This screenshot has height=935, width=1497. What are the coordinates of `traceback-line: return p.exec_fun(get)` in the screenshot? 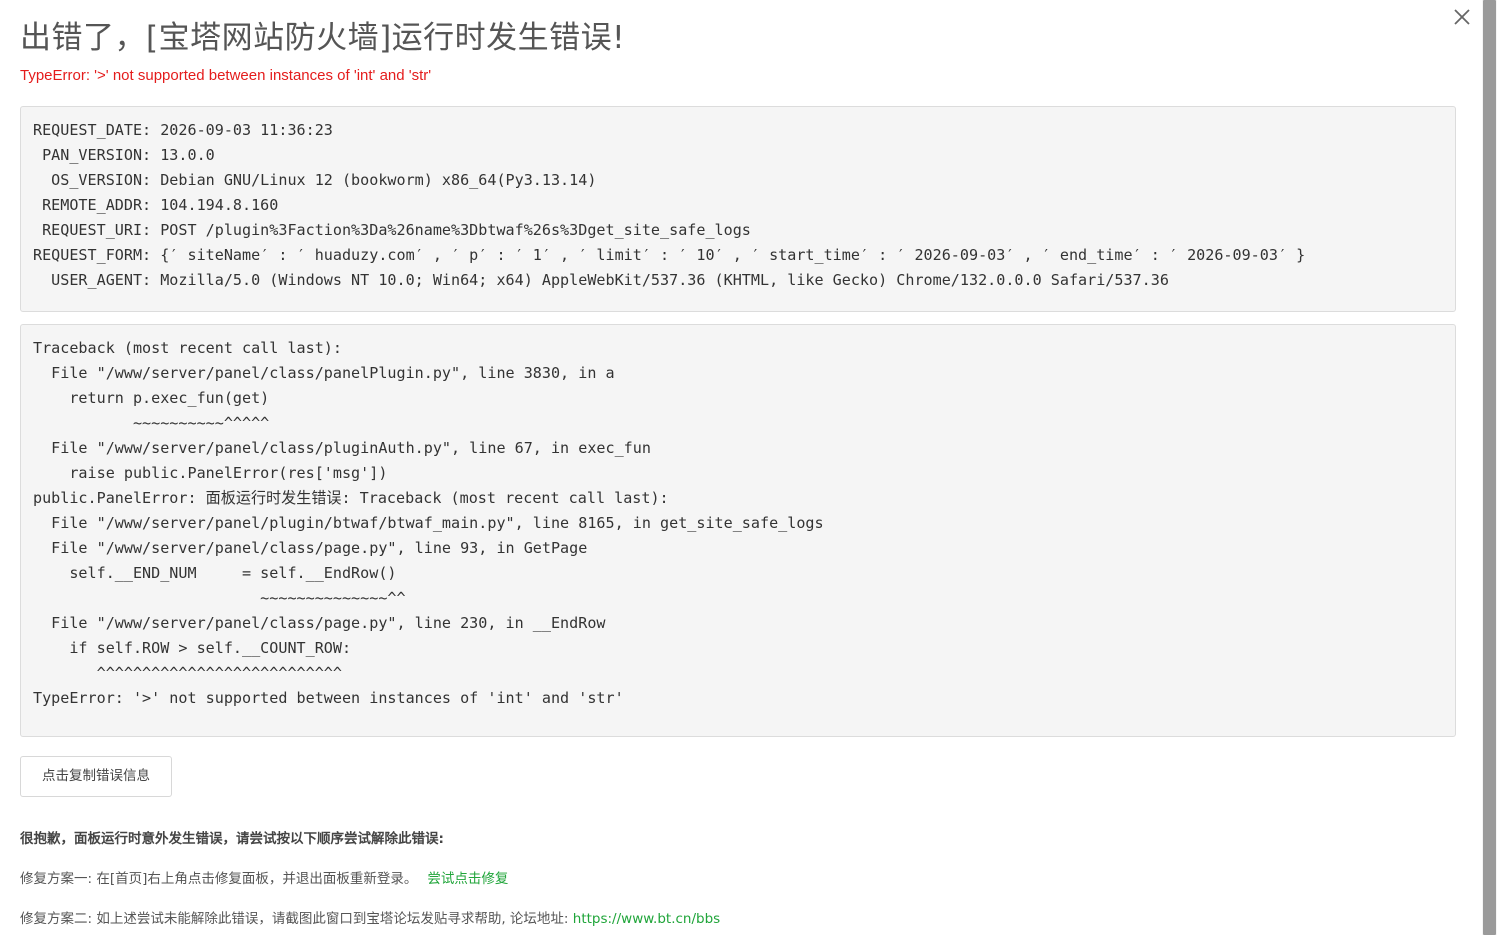 It's located at (151, 398).